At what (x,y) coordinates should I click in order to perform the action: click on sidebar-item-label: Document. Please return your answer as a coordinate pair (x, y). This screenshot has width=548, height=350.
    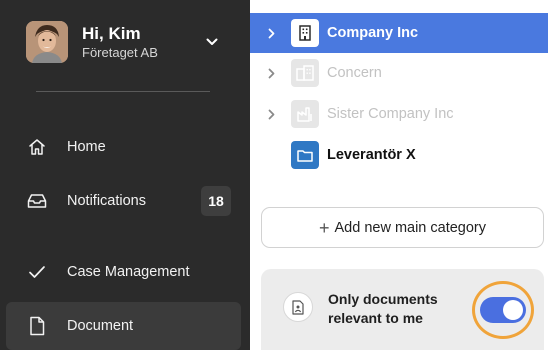
    Looking at the image, I should click on (100, 326).